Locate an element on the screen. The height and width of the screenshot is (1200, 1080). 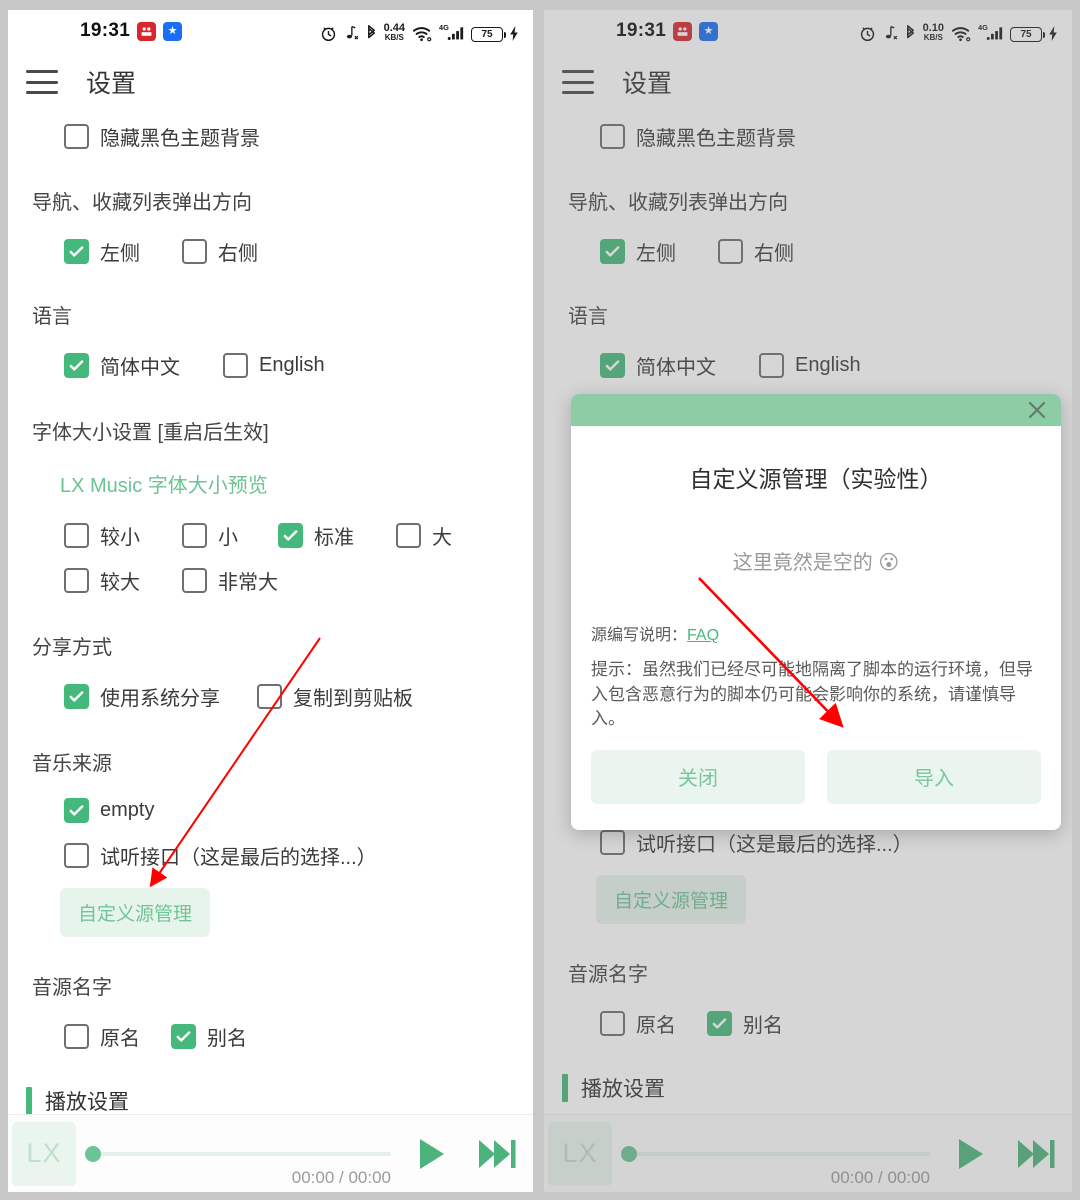
checkbox-label: 左侧 is located at coordinates (656, 254).